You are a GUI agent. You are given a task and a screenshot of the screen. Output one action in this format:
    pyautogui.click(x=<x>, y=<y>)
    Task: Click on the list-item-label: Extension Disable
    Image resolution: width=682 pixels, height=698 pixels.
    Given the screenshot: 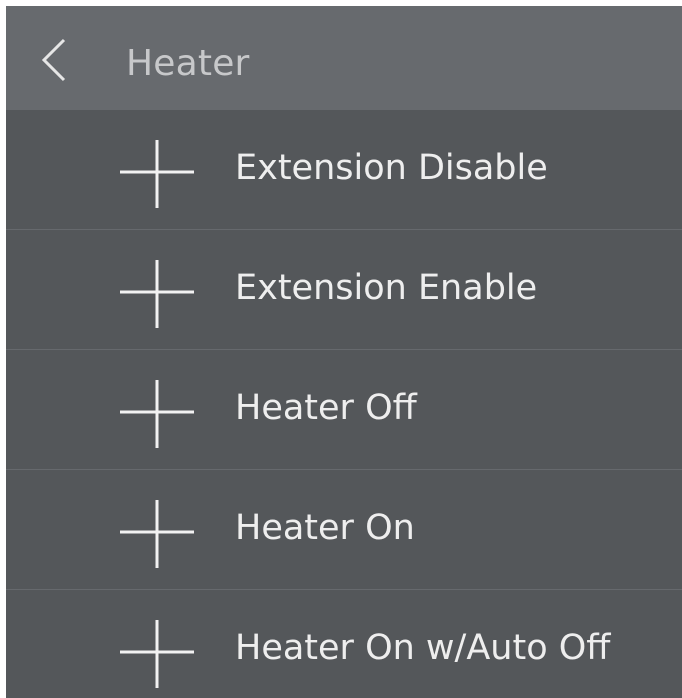 What is the action you would take?
    pyautogui.click(x=391, y=168)
    